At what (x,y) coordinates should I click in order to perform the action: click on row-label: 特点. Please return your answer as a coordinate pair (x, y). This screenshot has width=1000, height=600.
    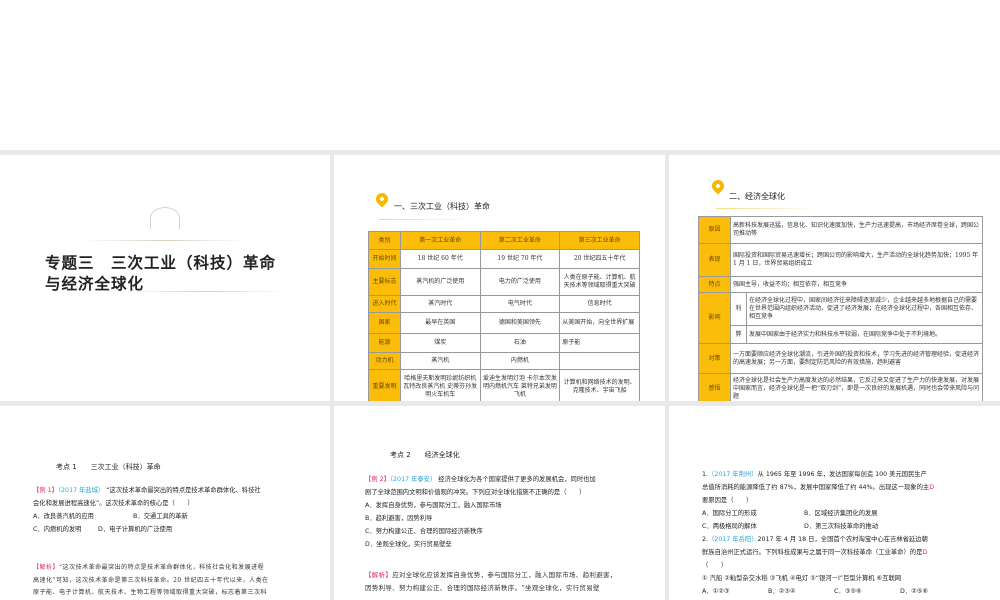
    Looking at the image, I should click on (714, 284).